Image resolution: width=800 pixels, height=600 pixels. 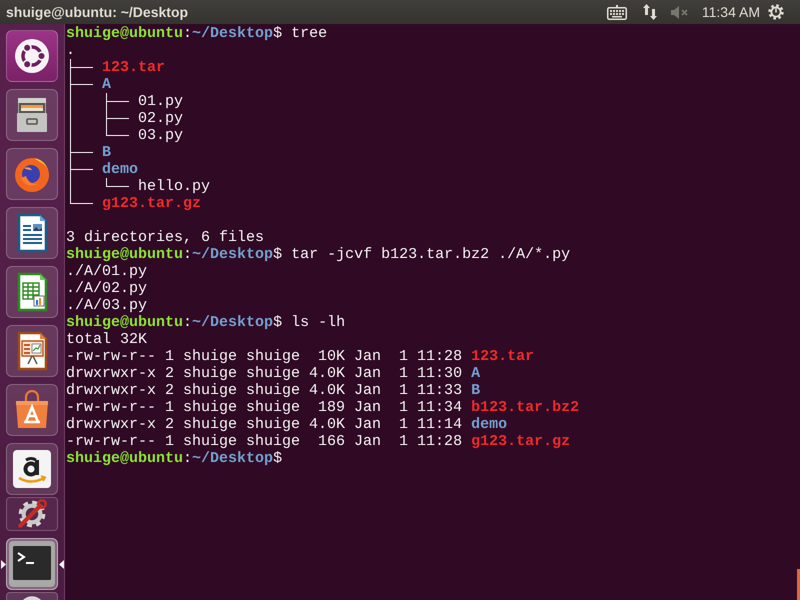 I want to click on output-line: ./A/02.py, so click(x=107, y=288).